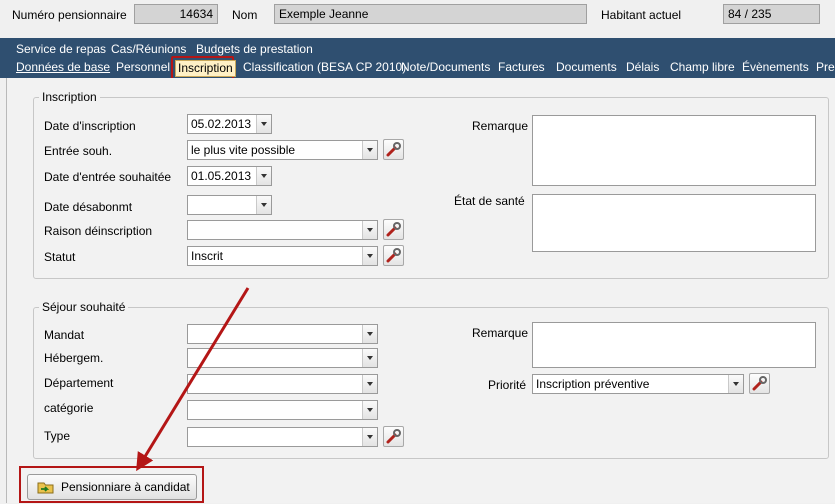  What do you see at coordinates (586, 67) in the screenshot?
I see `tab-documents: Documents` at bounding box center [586, 67].